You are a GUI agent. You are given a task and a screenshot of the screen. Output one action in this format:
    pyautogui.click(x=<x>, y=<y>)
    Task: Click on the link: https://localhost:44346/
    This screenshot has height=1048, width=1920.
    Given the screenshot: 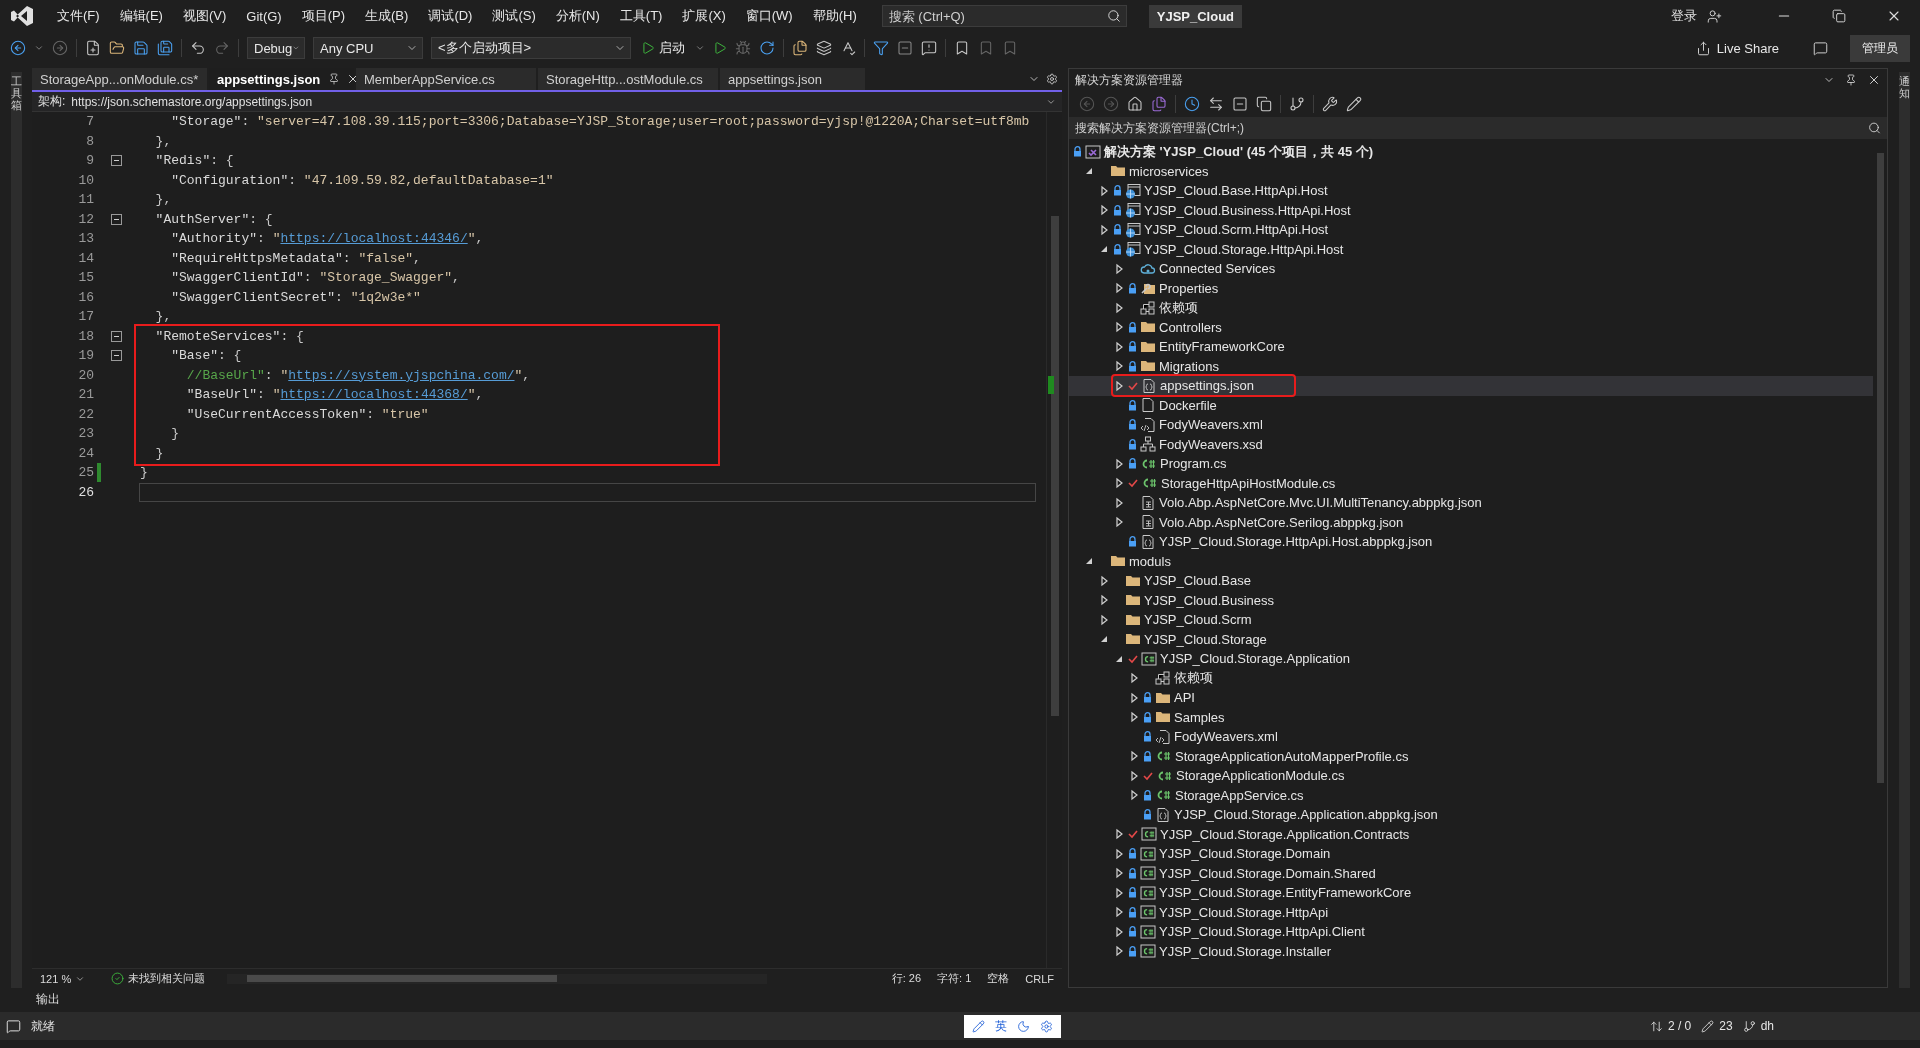 What is the action you would take?
    pyautogui.click(x=374, y=239)
    